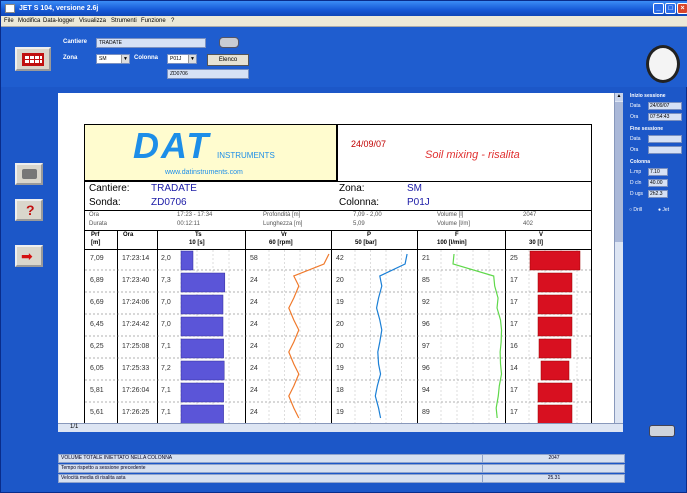 This screenshot has width=687, height=493. What do you see at coordinates (369, 144) in the screenshot?
I see `report-date: 24/09/07` at bounding box center [369, 144].